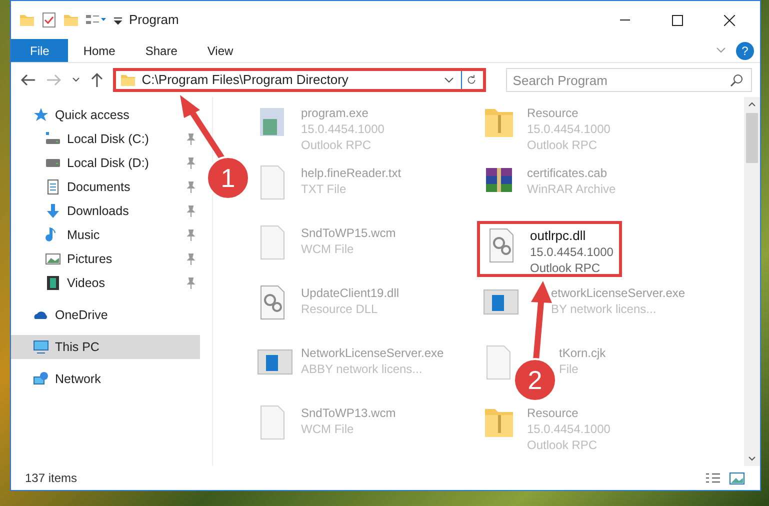  What do you see at coordinates (713, 478) in the screenshot?
I see `details-view-icon` at bounding box center [713, 478].